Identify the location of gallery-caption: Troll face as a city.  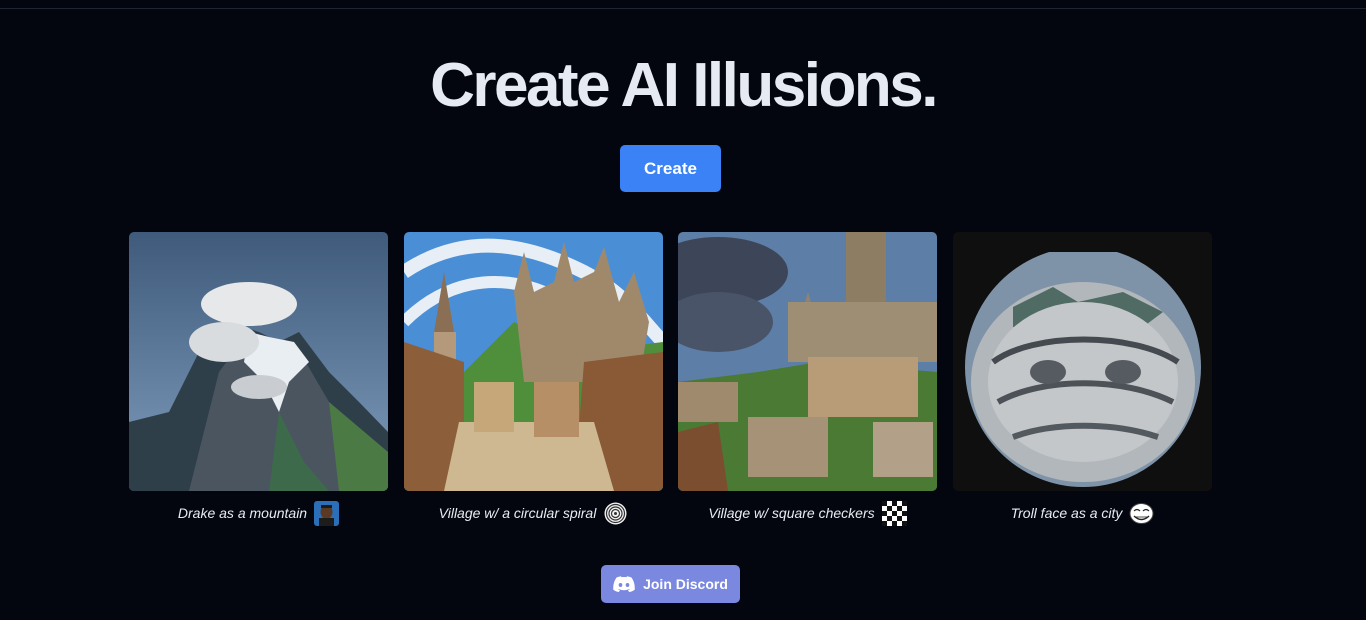
(1082, 513).